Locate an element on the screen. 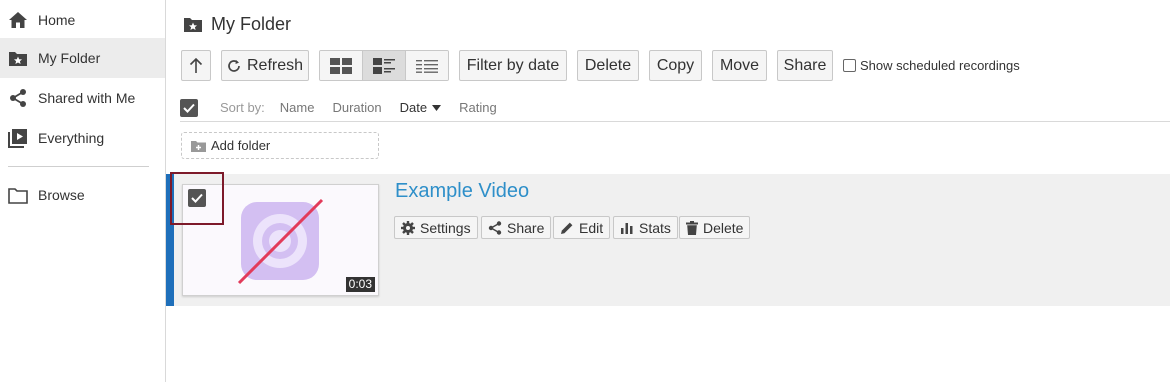 This screenshot has width=1170, height=382. sidebar-item-everything: Everything is located at coordinates (82, 138).